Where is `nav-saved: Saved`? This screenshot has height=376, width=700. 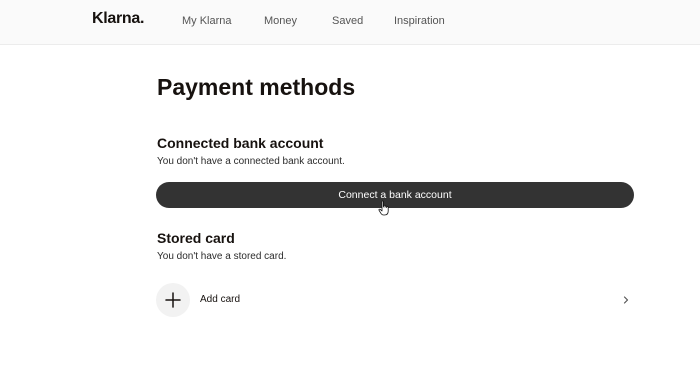
nav-saved: Saved is located at coordinates (347, 21).